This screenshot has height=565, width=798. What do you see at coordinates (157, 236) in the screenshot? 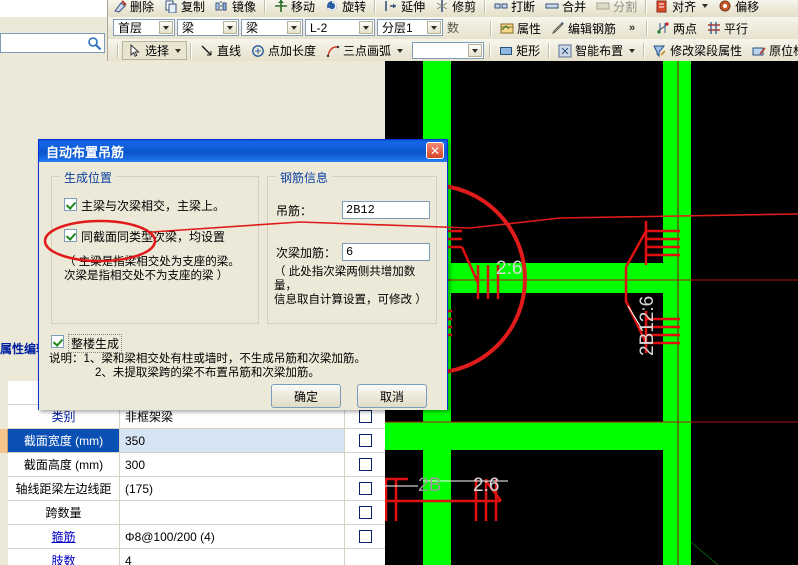
I see `generate-position-checkbox-row: 同截面同类型次梁，均设置` at bounding box center [157, 236].